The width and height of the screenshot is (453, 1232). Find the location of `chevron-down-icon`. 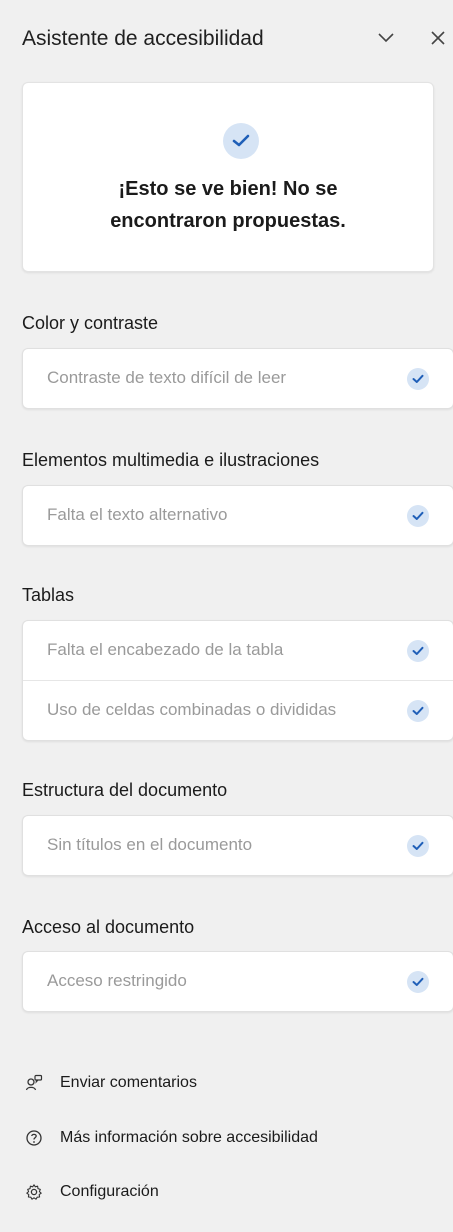

chevron-down-icon is located at coordinates (386, 38).